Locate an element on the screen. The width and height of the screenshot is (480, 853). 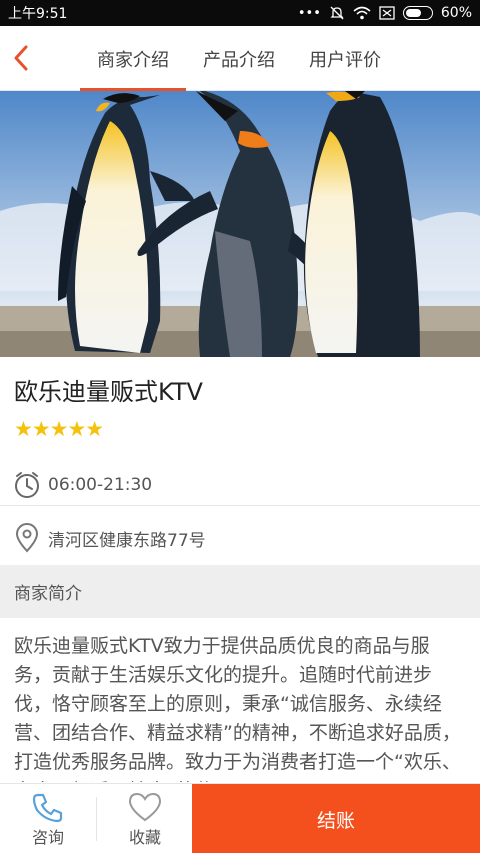
rating-stars: ★★★★★ is located at coordinates (59, 429).